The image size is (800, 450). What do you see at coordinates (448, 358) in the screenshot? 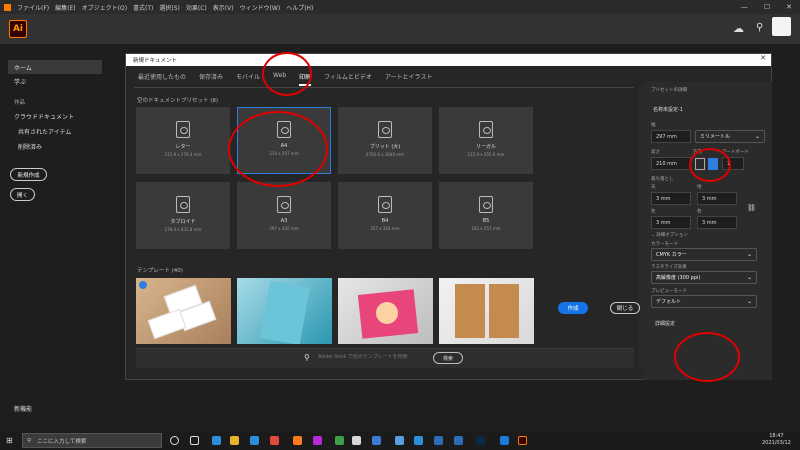
I see `stock-search-button: 検索` at bounding box center [448, 358].